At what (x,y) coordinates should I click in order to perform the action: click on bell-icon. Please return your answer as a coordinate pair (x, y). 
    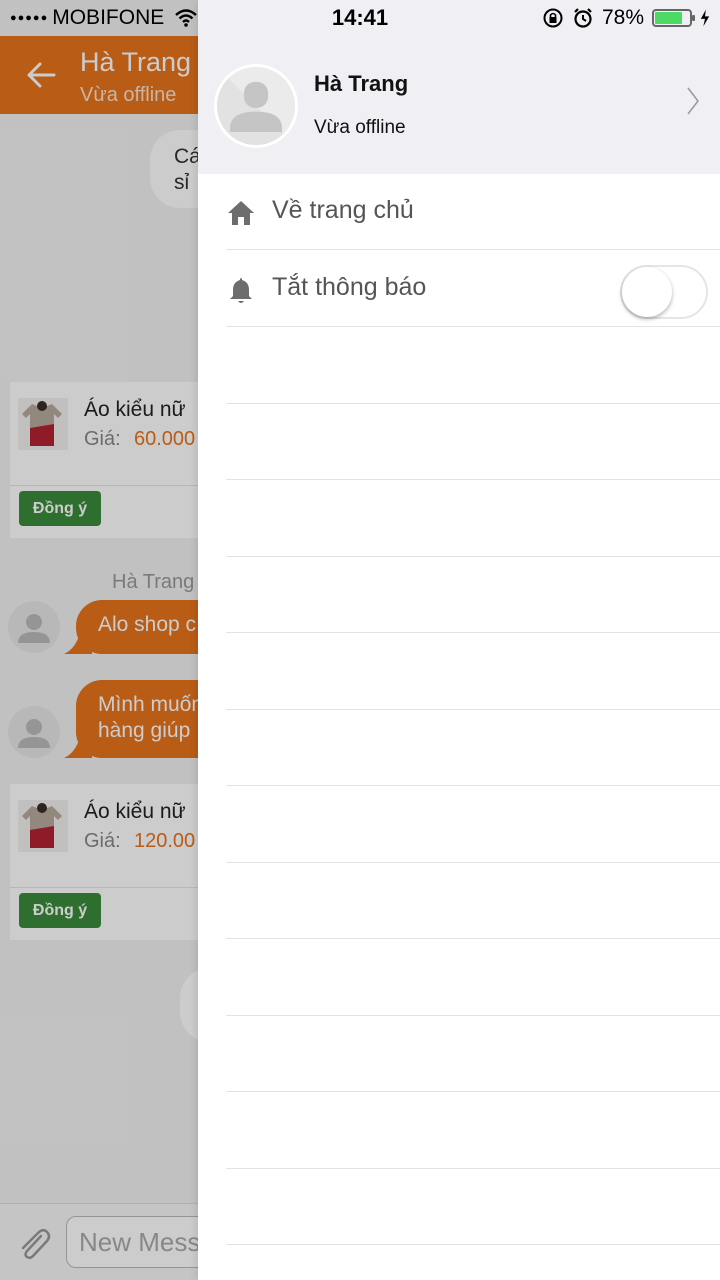
    Looking at the image, I should click on (241, 290).